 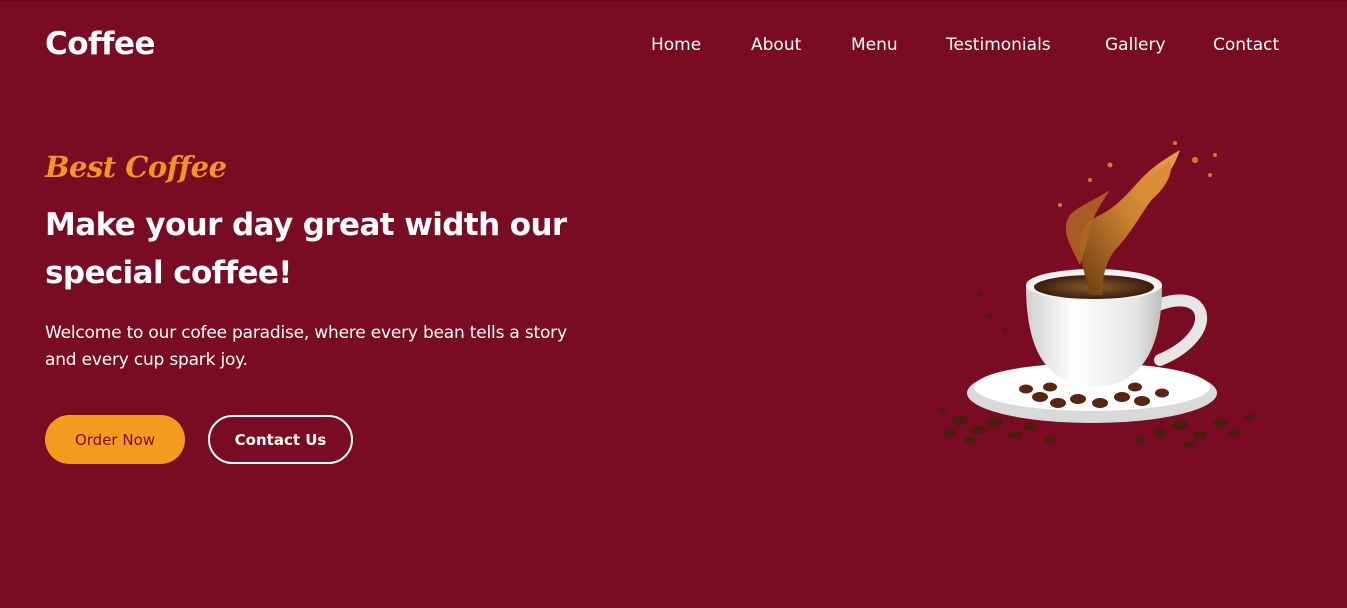 I want to click on nav-gallery: Gallery, so click(x=1135, y=45).